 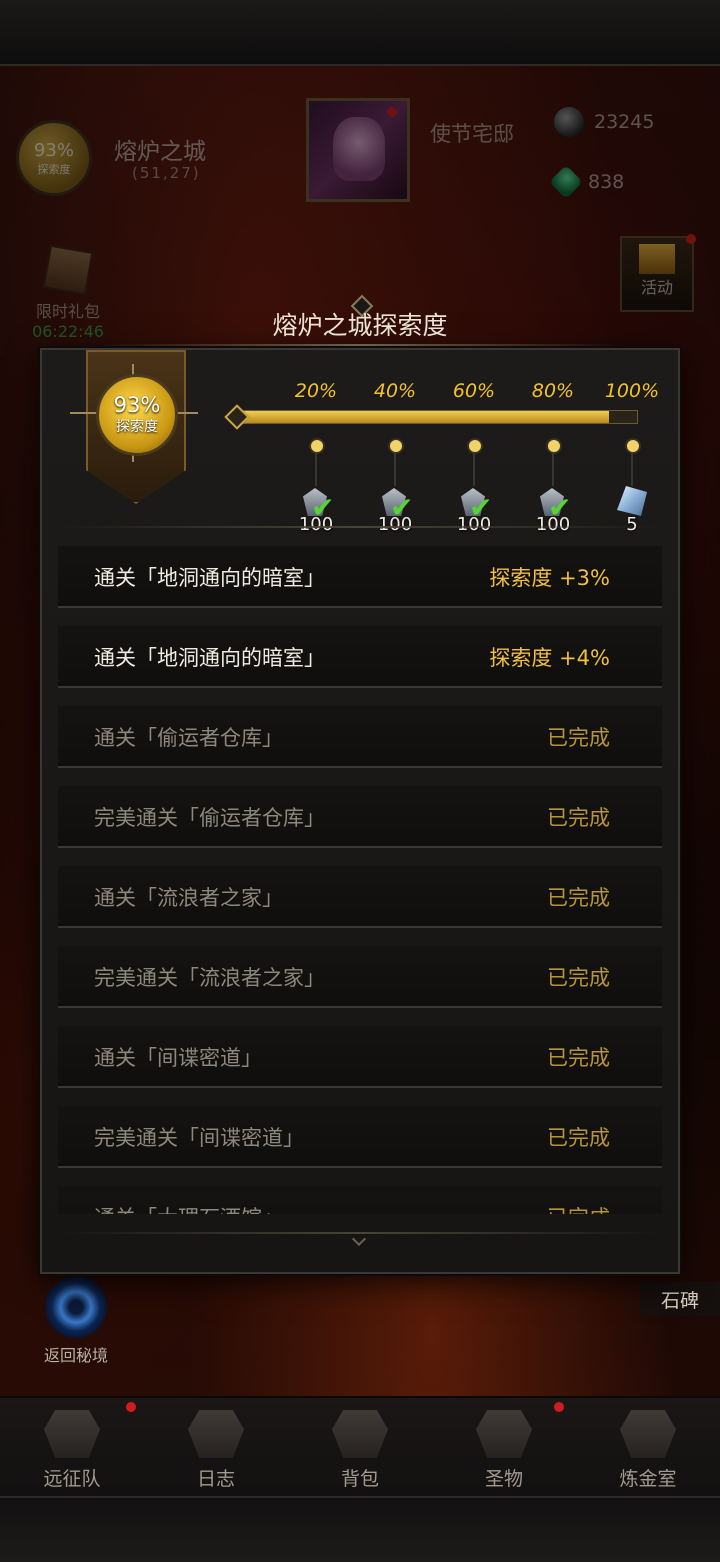 I want to click on explore-progress-fill, so click(x=423, y=417).